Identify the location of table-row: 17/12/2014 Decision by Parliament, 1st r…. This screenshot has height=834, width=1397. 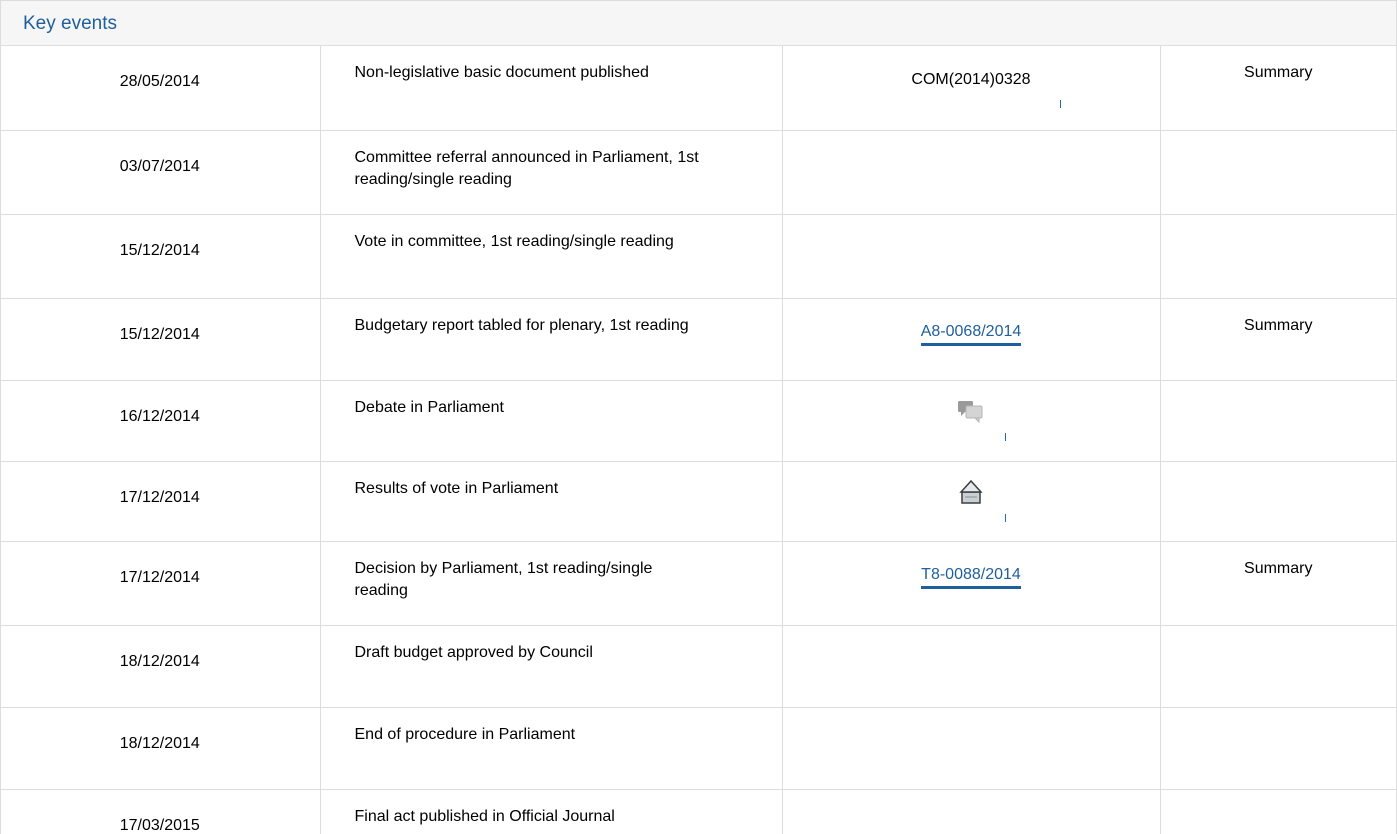
(698, 583).